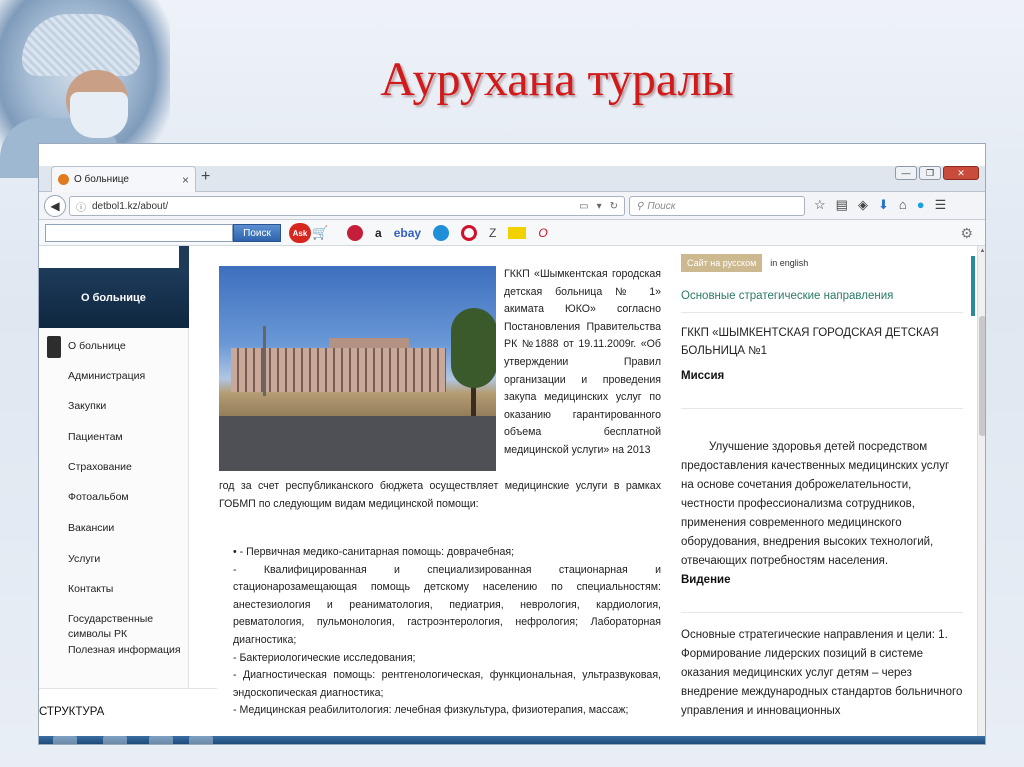  I want to click on back-arrow-icon: ◀, so click(55, 206).